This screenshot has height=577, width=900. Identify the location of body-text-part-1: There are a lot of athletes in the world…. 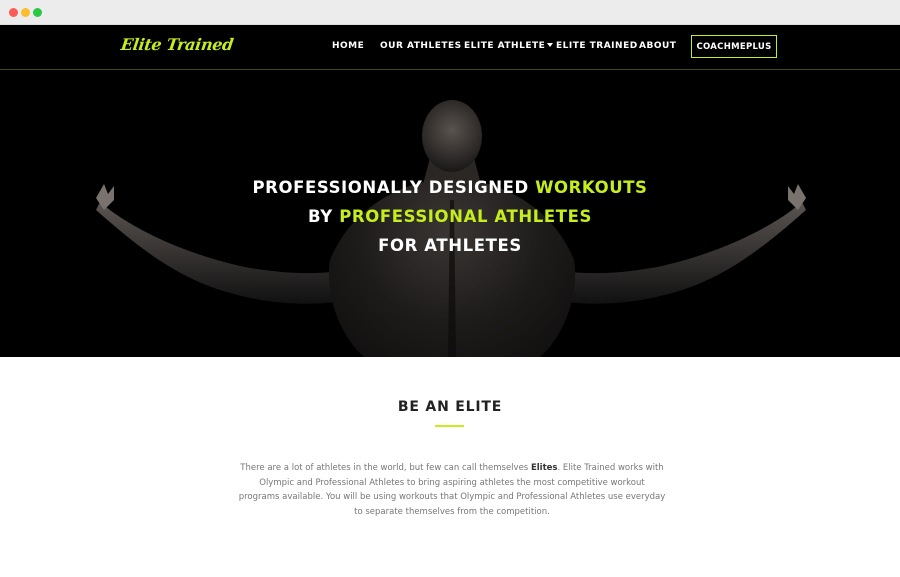
(385, 468).